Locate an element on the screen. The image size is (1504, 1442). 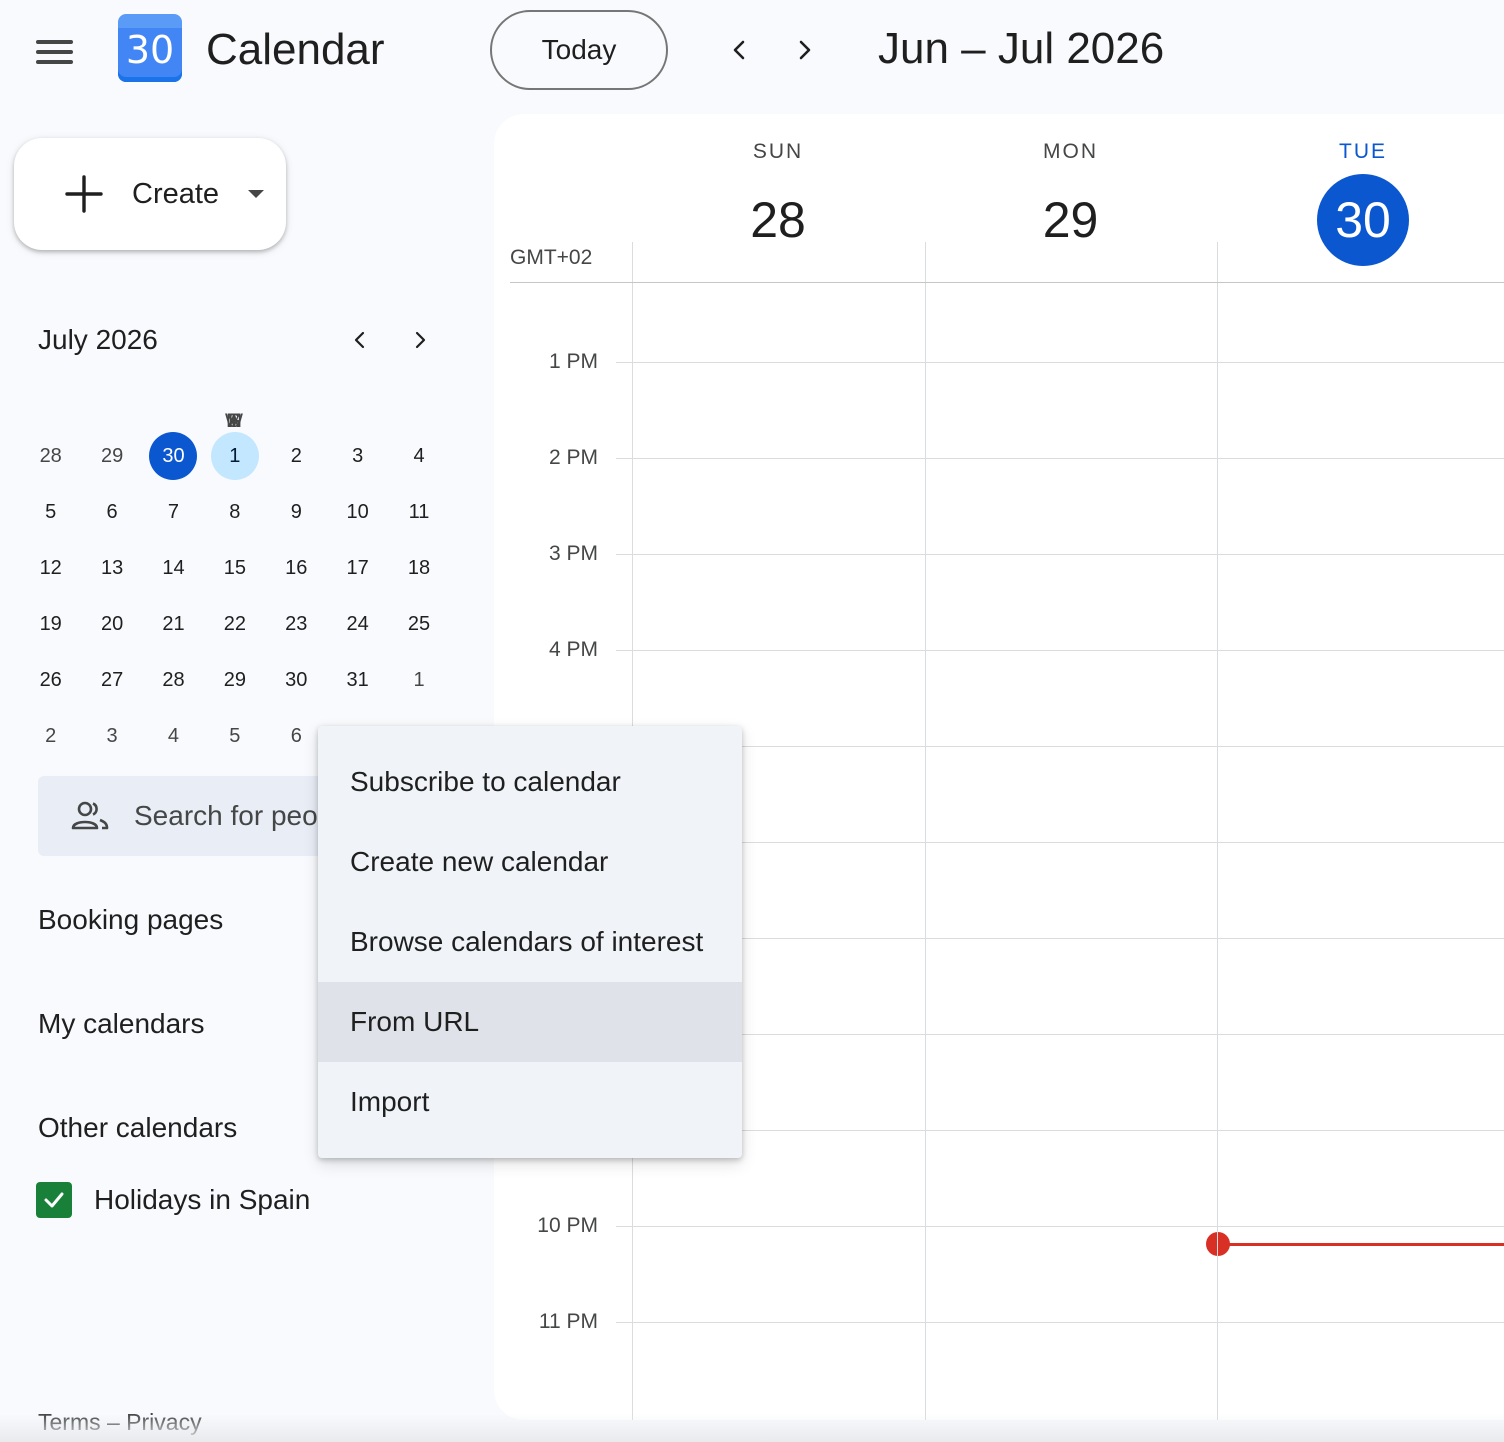
mini-calendar-day: 1 is located at coordinates (418, 680).